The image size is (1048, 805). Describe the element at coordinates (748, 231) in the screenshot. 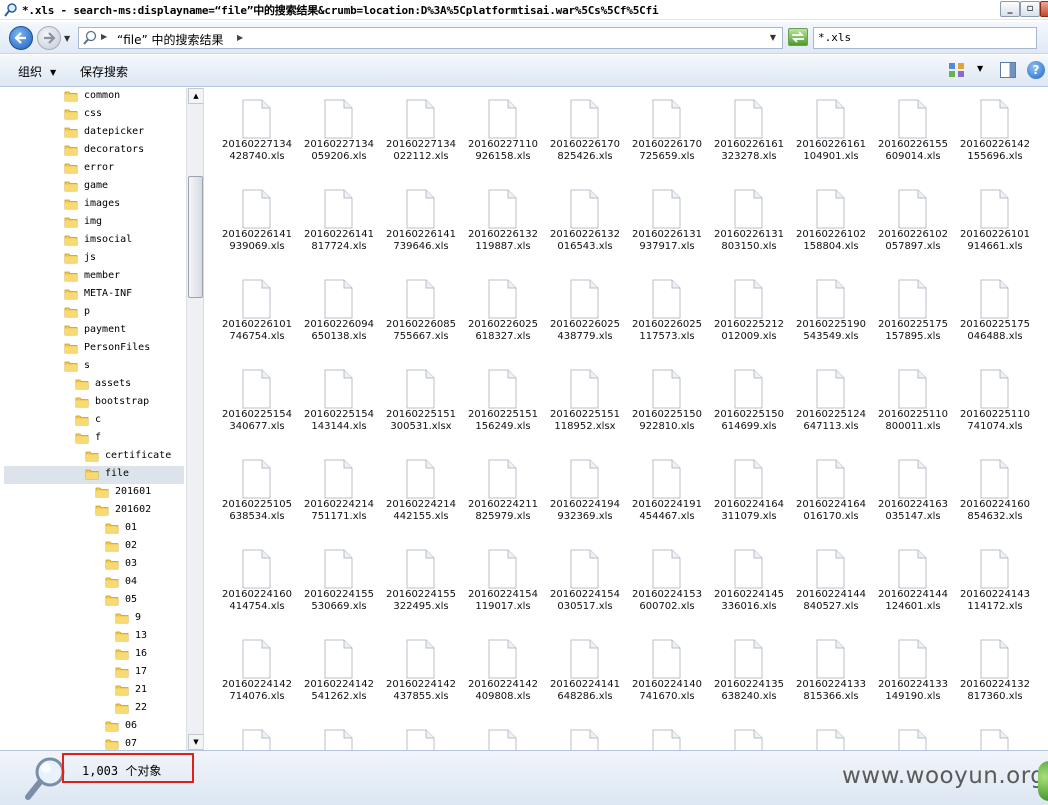

I see `file-item: 20160226131803150.xls` at that location.